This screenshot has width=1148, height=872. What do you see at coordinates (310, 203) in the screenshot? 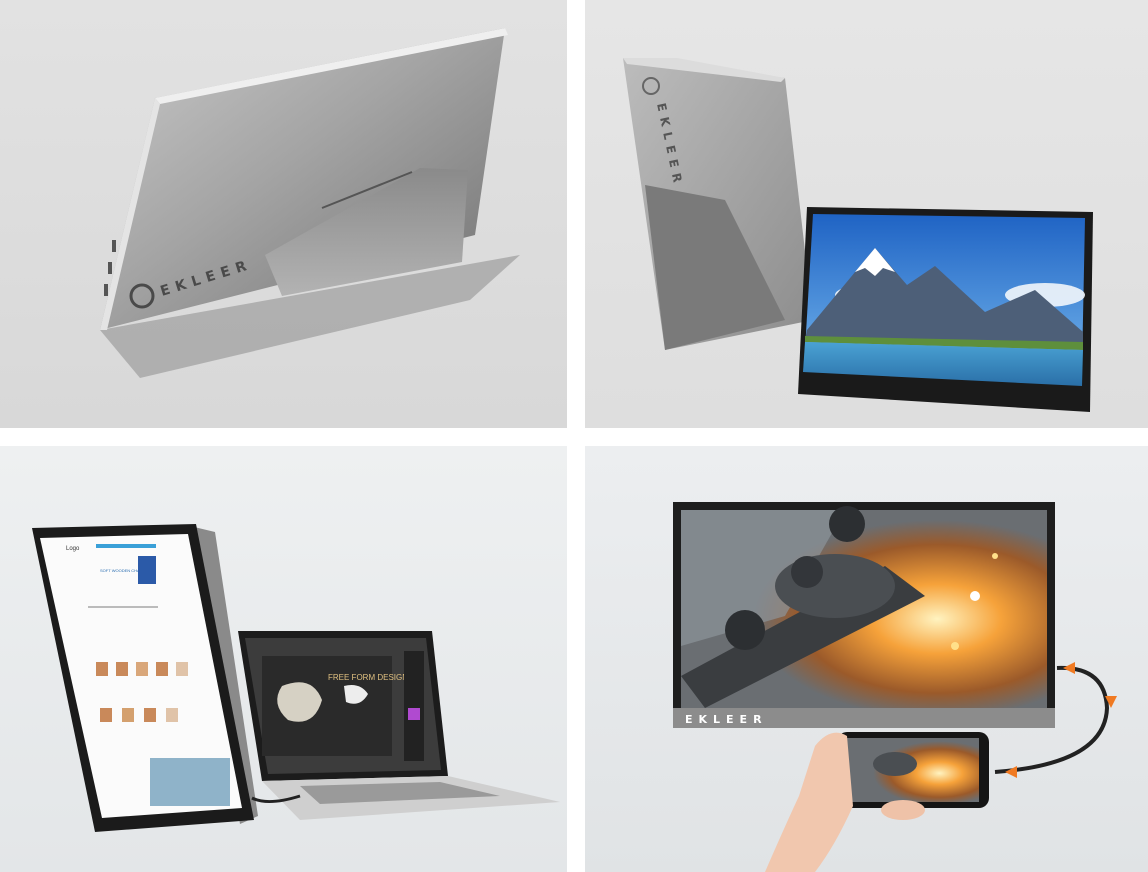
I see `rear-kickstand-illustration: EKLEER` at bounding box center [310, 203].